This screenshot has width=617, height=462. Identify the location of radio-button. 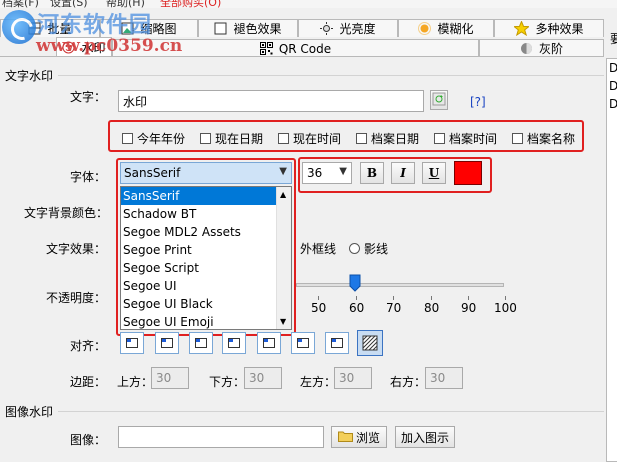
(354, 248).